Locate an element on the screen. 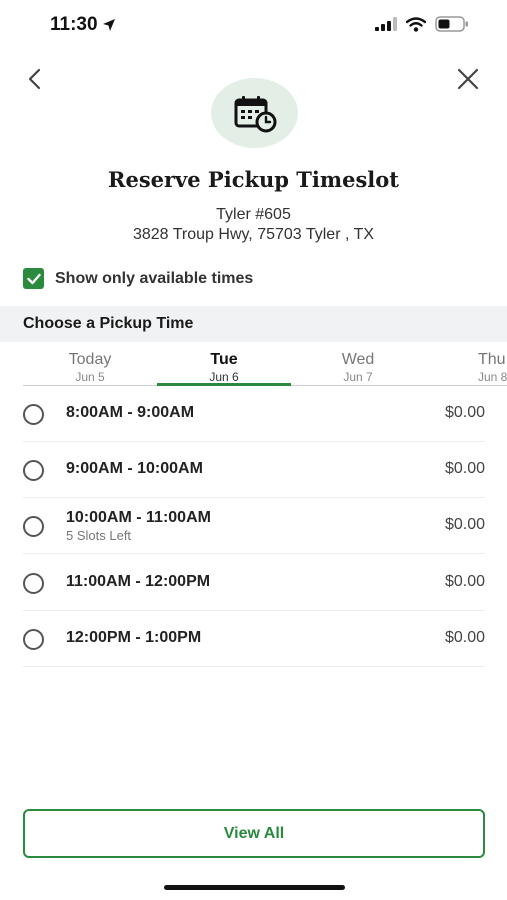 The width and height of the screenshot is (507, 900). tab-day-label: Tue is located at coordinates (224, 359).